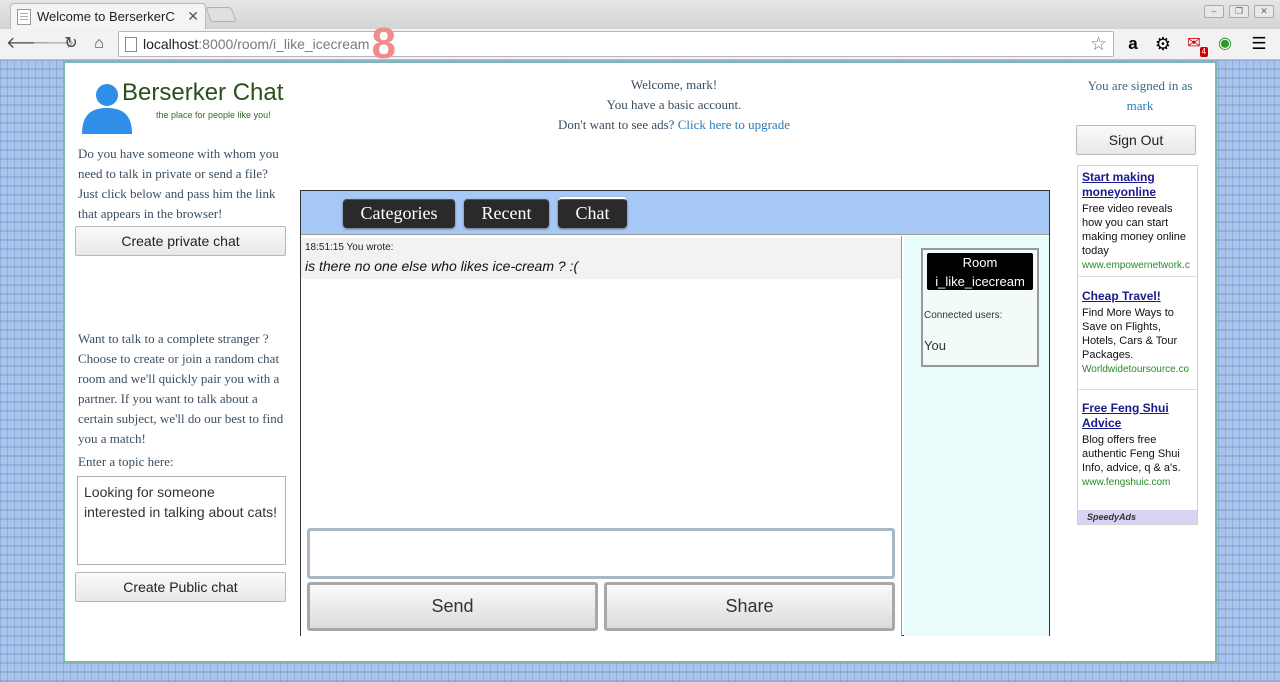 Image resolution: width=1280 pixels, height=682 pixels. What do you see at coordinates (324, 247) in the screenshot?
I see `message-time: 18:51:15` at bounding box center [324, 247].